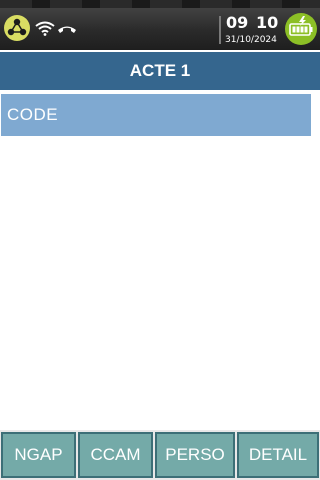 The image size is (320, 480). Describe the element at coordinates (160, 25) in the screenshot. I see `status-bar: 09 10 31/10/2024` at that location.